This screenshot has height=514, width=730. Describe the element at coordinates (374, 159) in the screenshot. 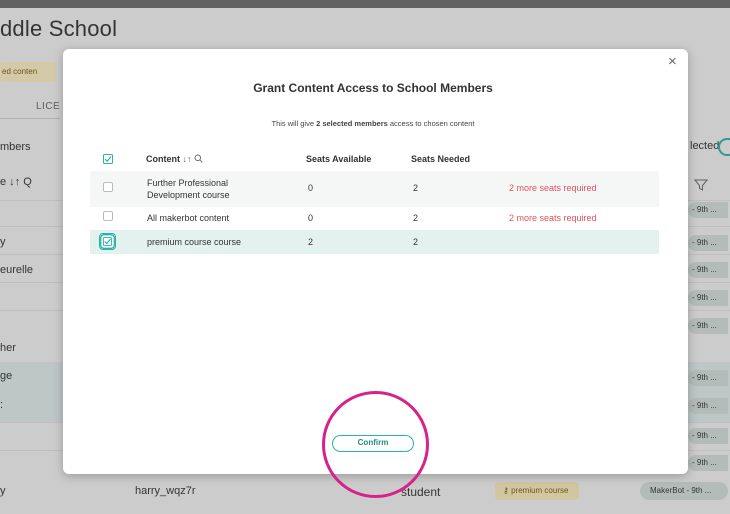

I see `table-header: Content ↓↑ Seats Available Seats Needed` at that location.